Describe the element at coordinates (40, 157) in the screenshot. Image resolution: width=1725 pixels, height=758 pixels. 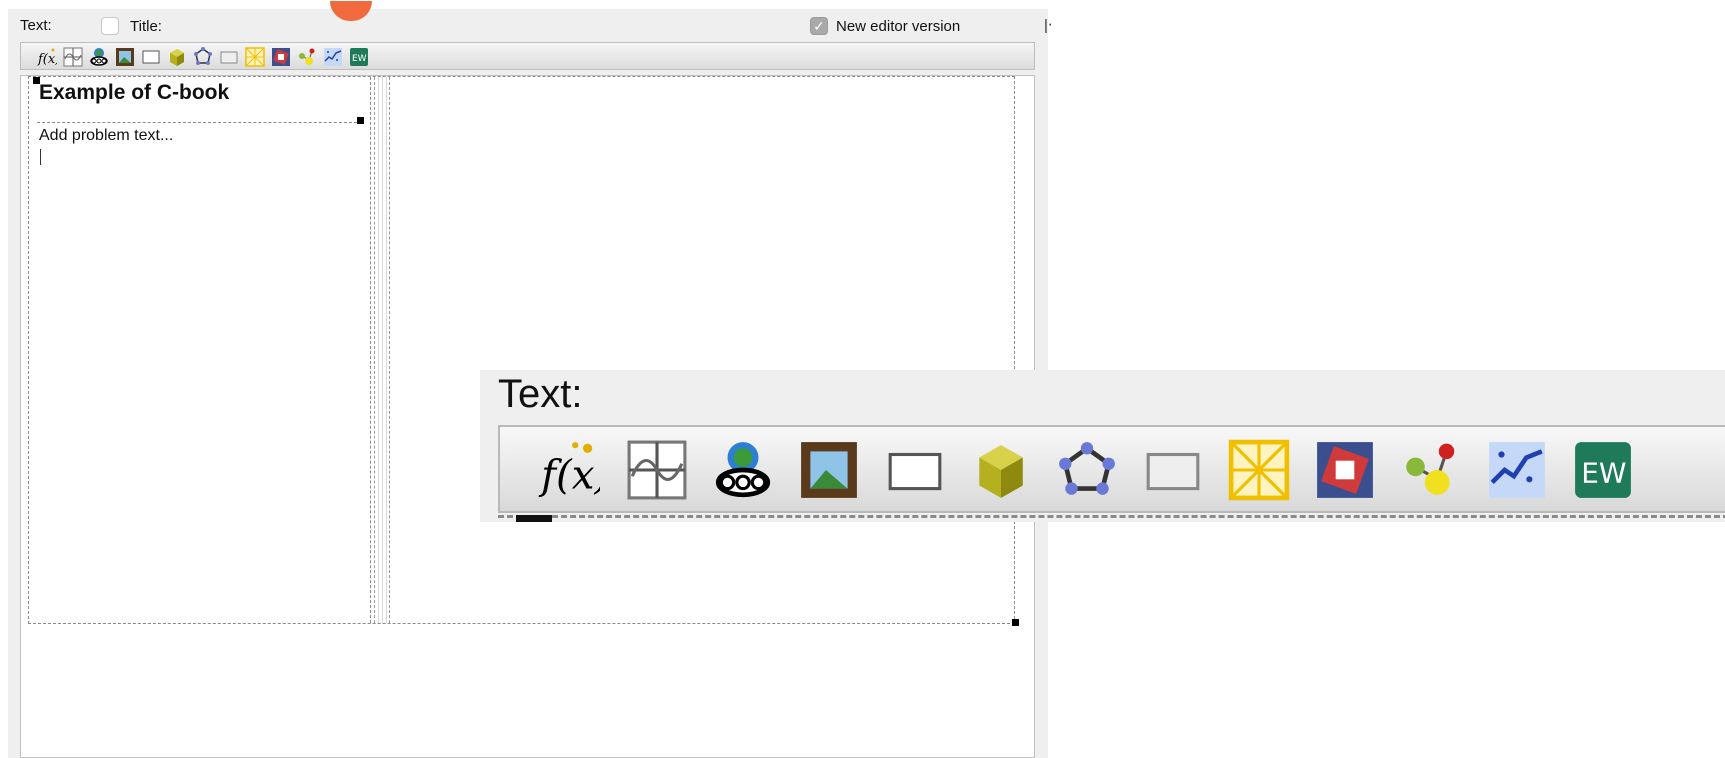
I see `text-caret` at that location.